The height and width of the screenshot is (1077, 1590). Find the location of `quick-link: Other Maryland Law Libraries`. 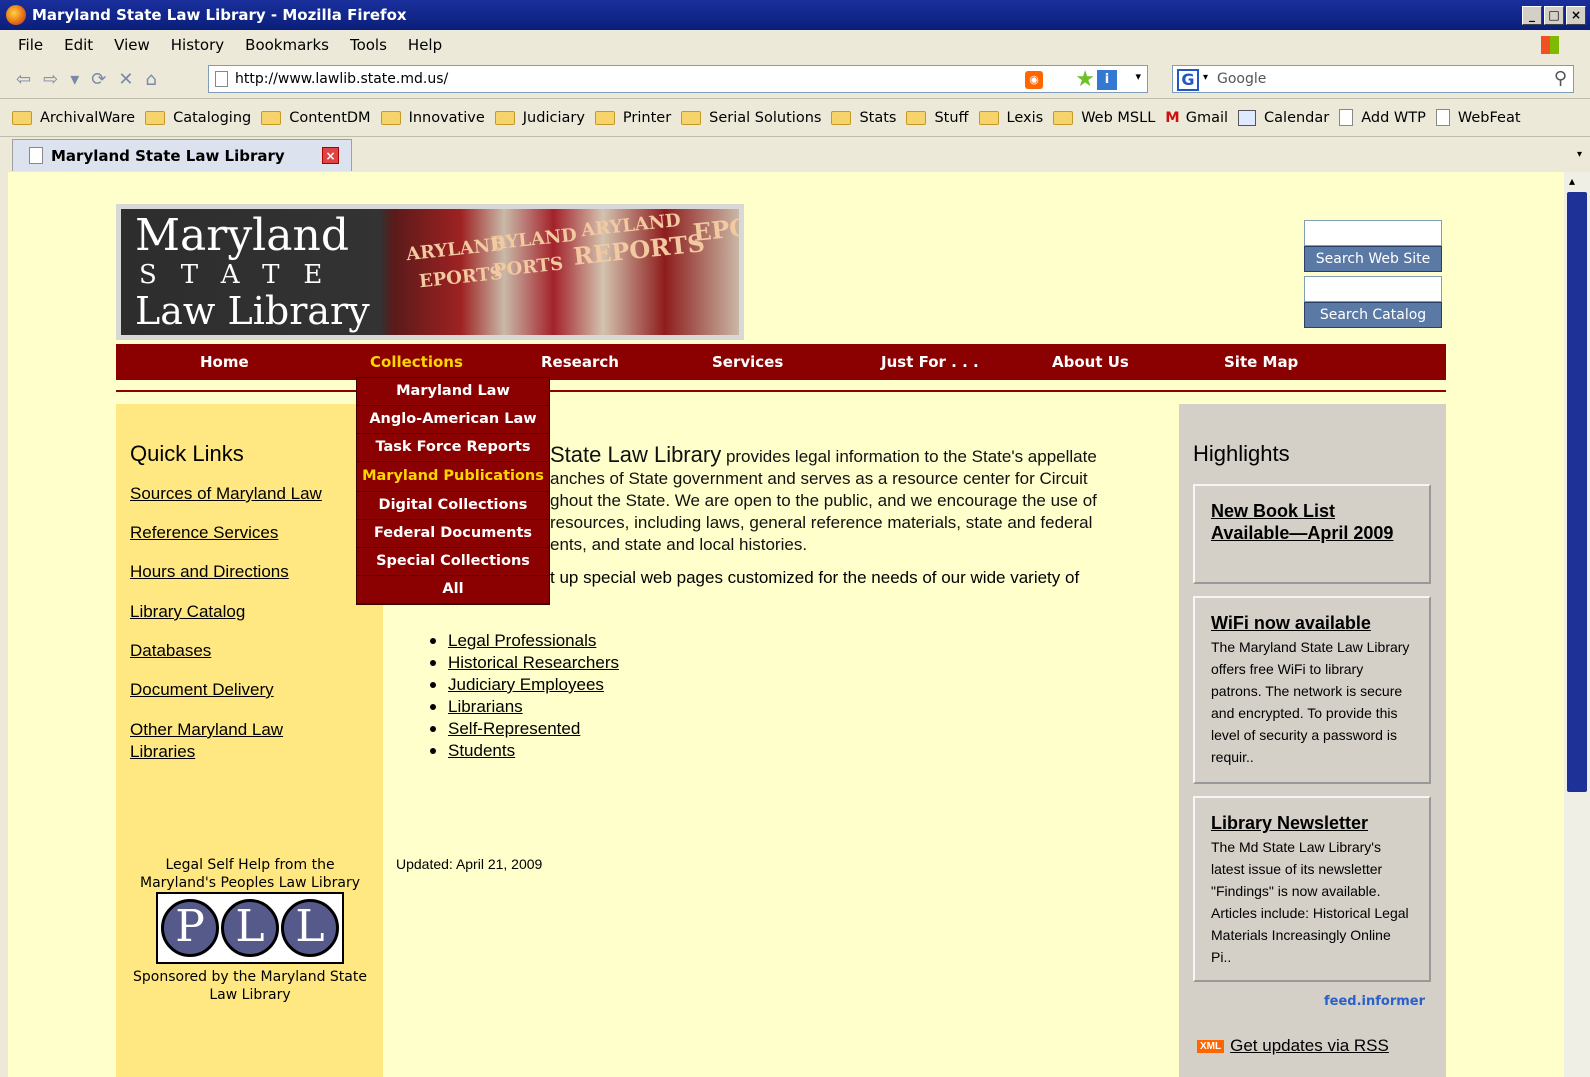

quick-link: Other Maryland Law Libraries is located at coordinates (230, 741).